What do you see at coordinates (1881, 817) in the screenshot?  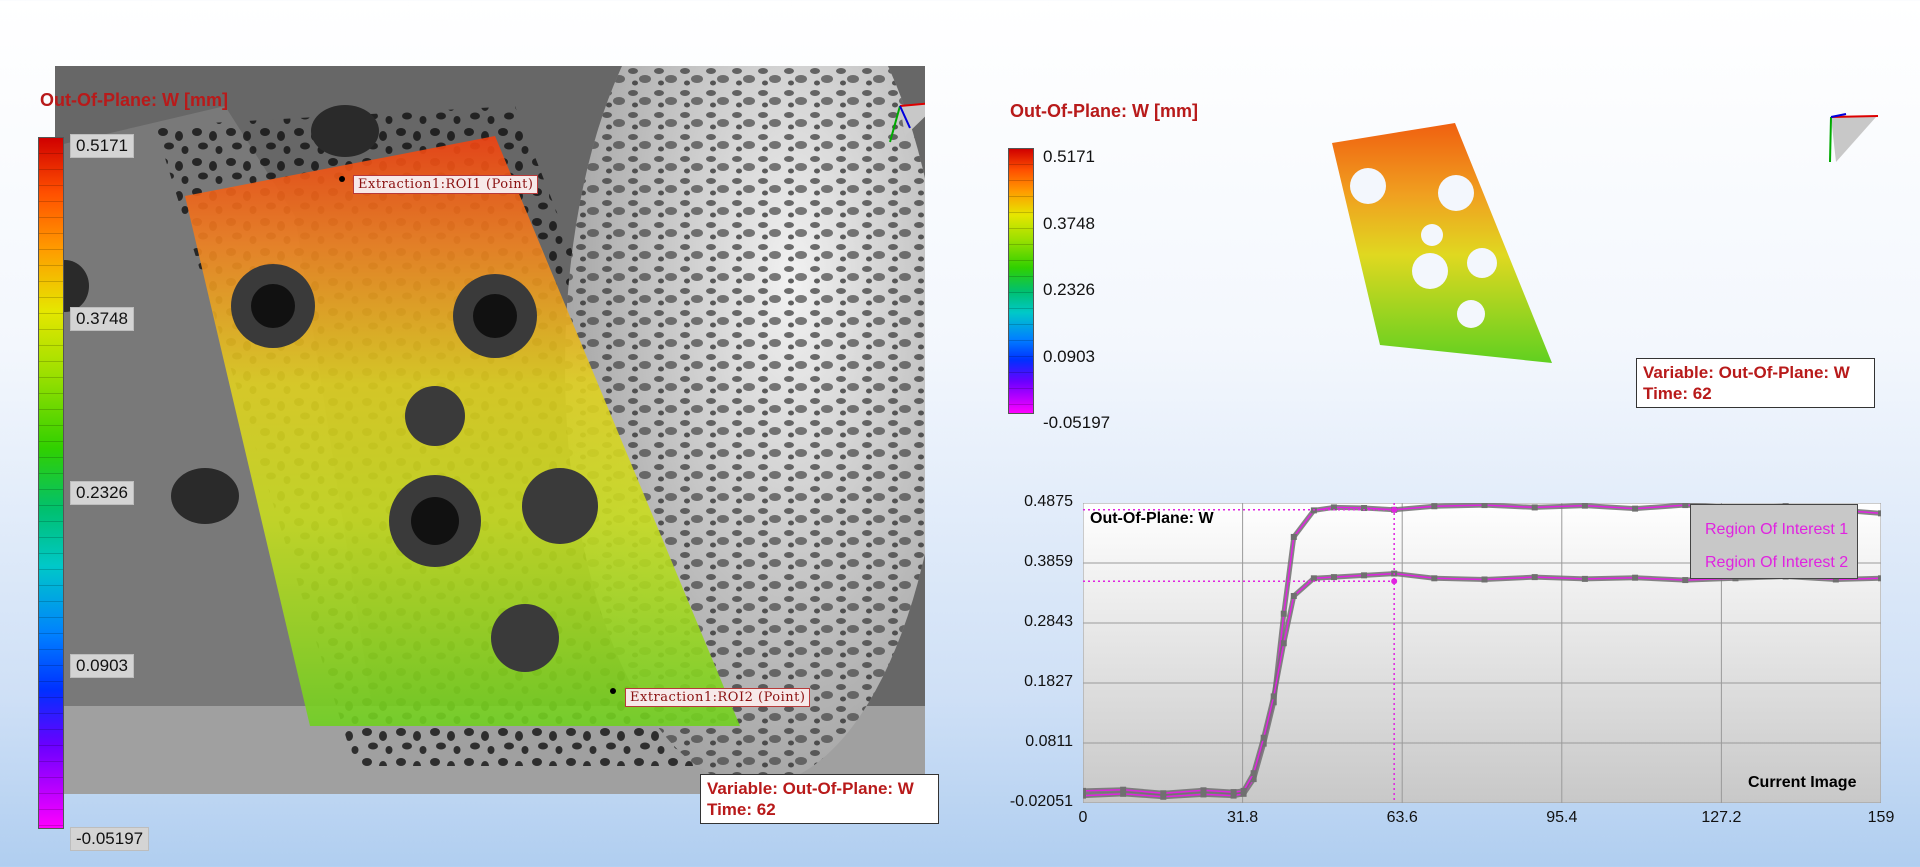 I see `x-tick-label: 159` at bounding box center [1881, 817].